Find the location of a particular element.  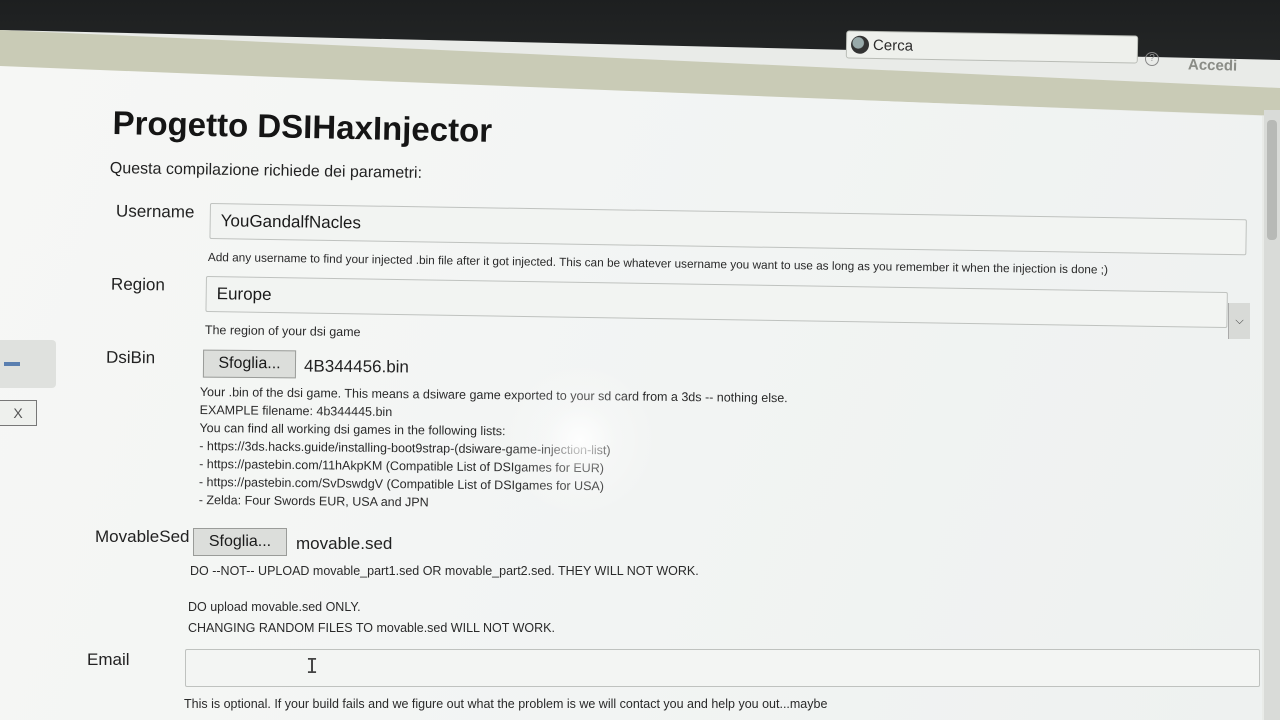

dsibin-filename: 4B344456.bin is located at coordinates (356, 366).